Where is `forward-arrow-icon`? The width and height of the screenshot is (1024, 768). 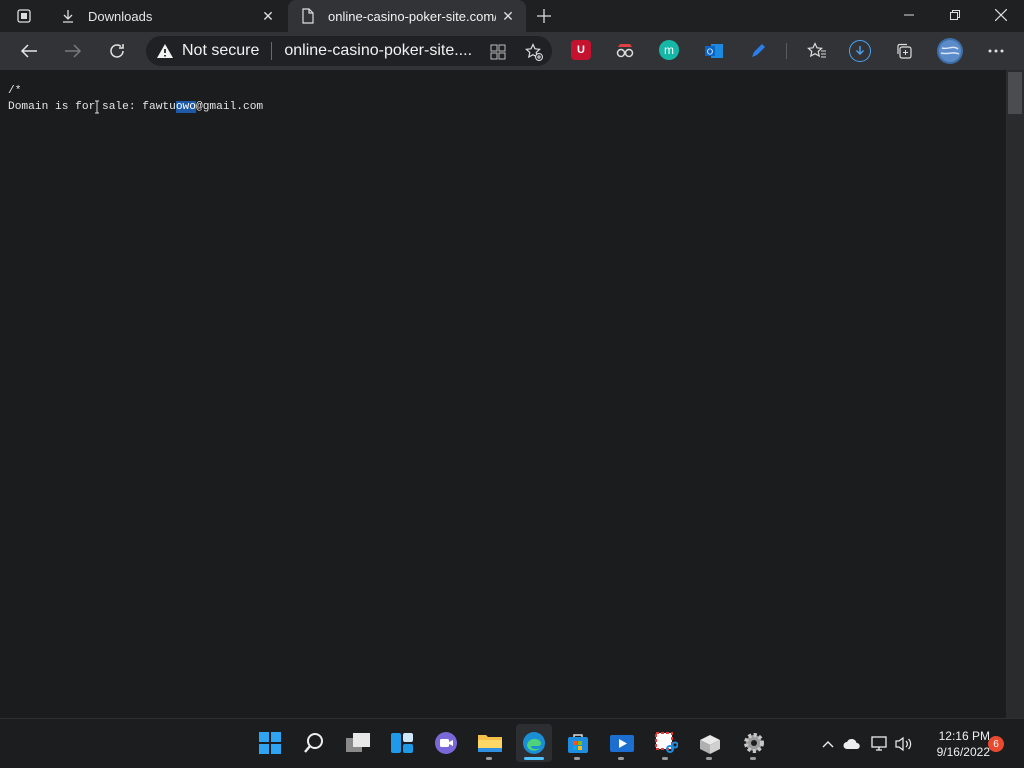 forward-arrow-icon is located at coordinates (73, 51).